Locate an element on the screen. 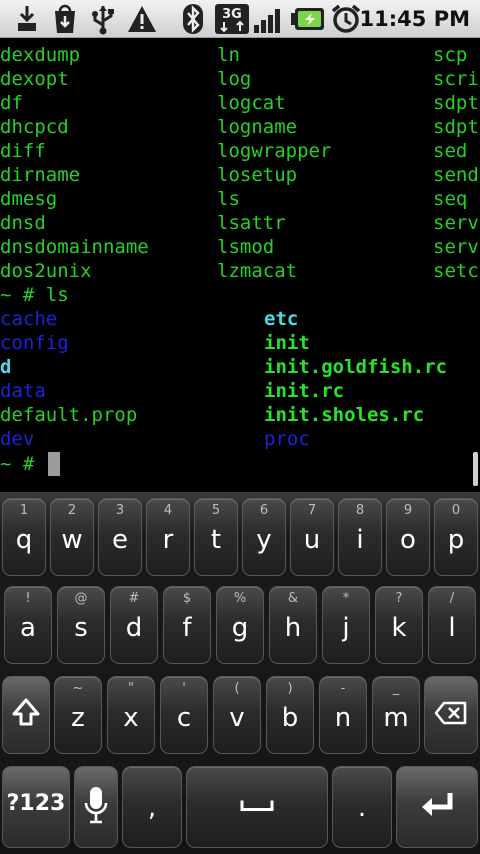 The image size is (480, 854). key-k: ? k is located at coordinates (399, 625).